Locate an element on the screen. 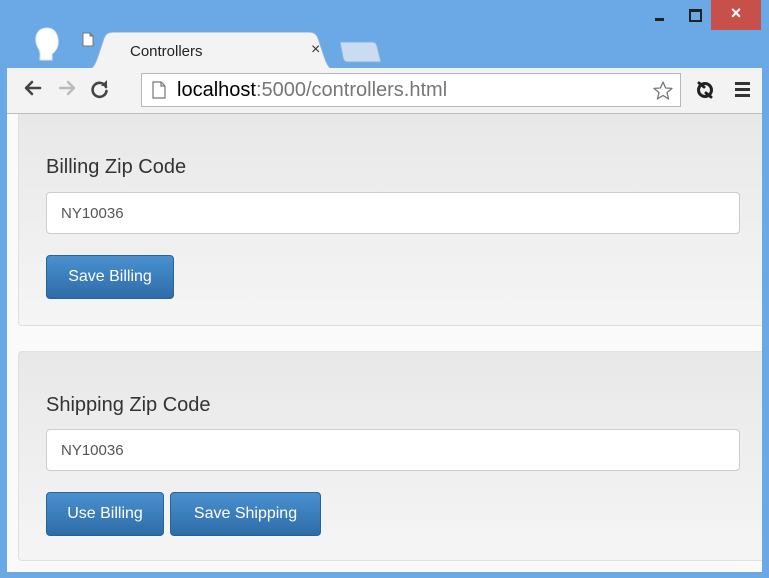  extension-icon is located at coordinates (705, 90).